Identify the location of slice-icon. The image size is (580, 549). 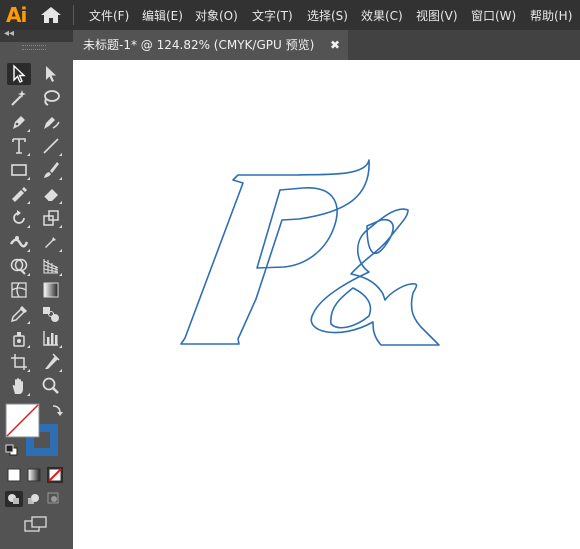
(52, 361).